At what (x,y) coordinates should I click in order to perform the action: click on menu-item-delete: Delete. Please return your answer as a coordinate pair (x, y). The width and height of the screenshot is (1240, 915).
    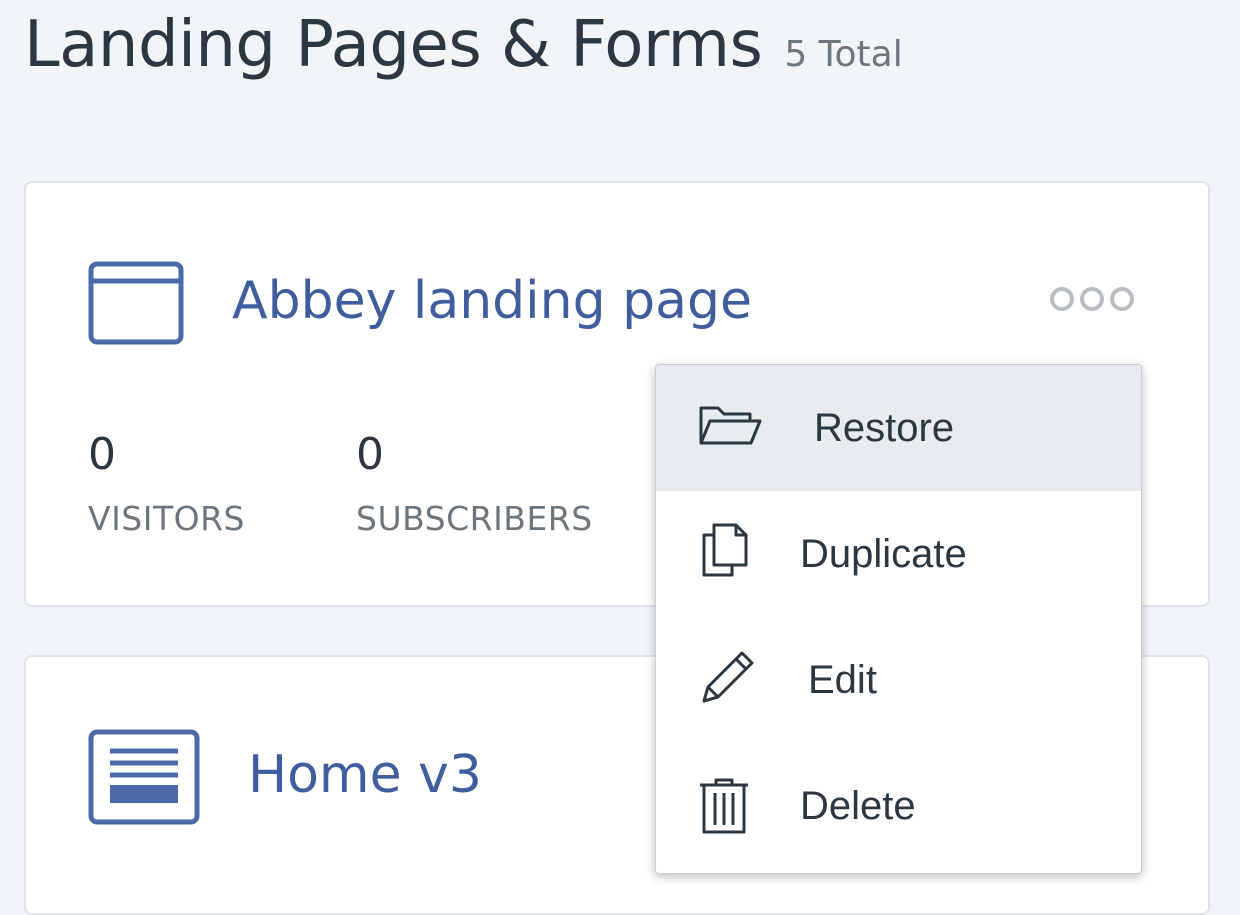
    Looking at the image, I should click on (898, 806).